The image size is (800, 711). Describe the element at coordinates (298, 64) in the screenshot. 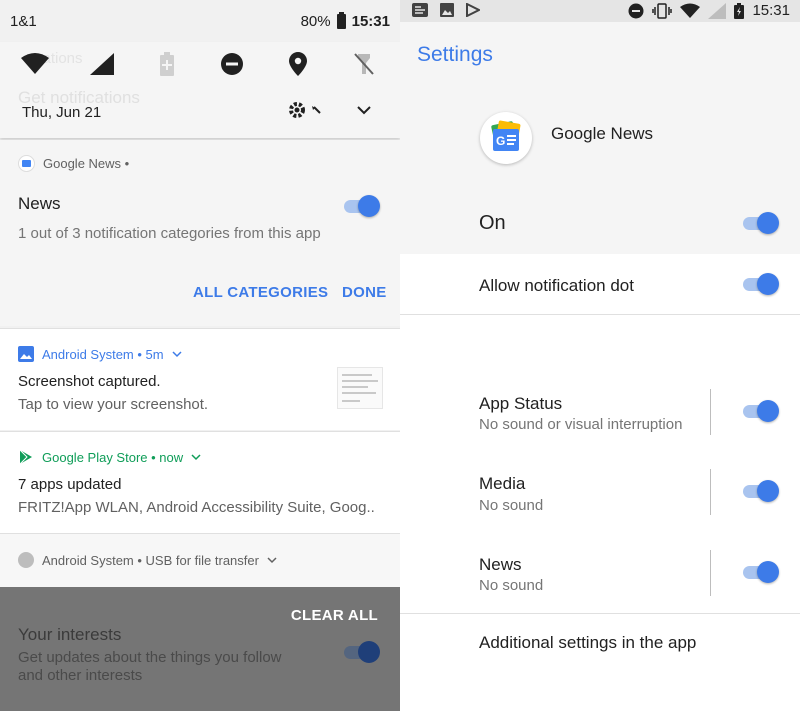

I see `location-icon` at that location.